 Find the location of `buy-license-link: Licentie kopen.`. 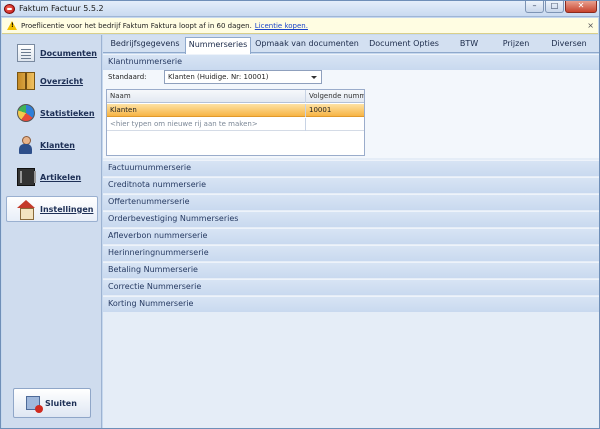

buy-license-link: Licentie kopen. is located at coordinates (281, 26).